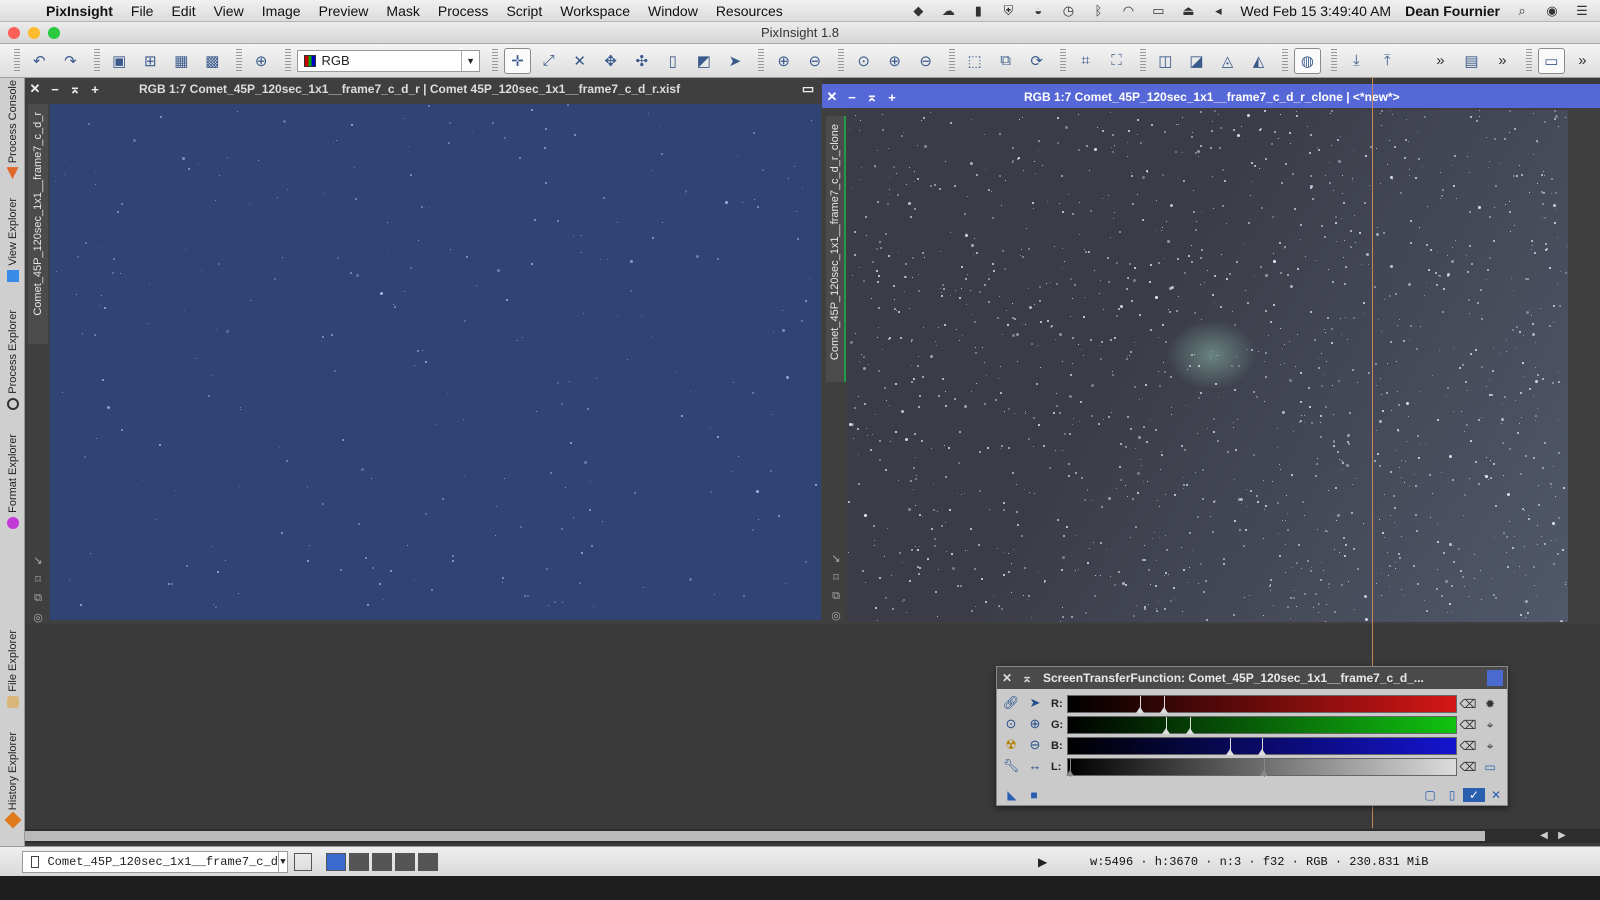 This screenshot has height=900, width=1600. I want to click on wifi-icon: ◠, so click(1128, 11).